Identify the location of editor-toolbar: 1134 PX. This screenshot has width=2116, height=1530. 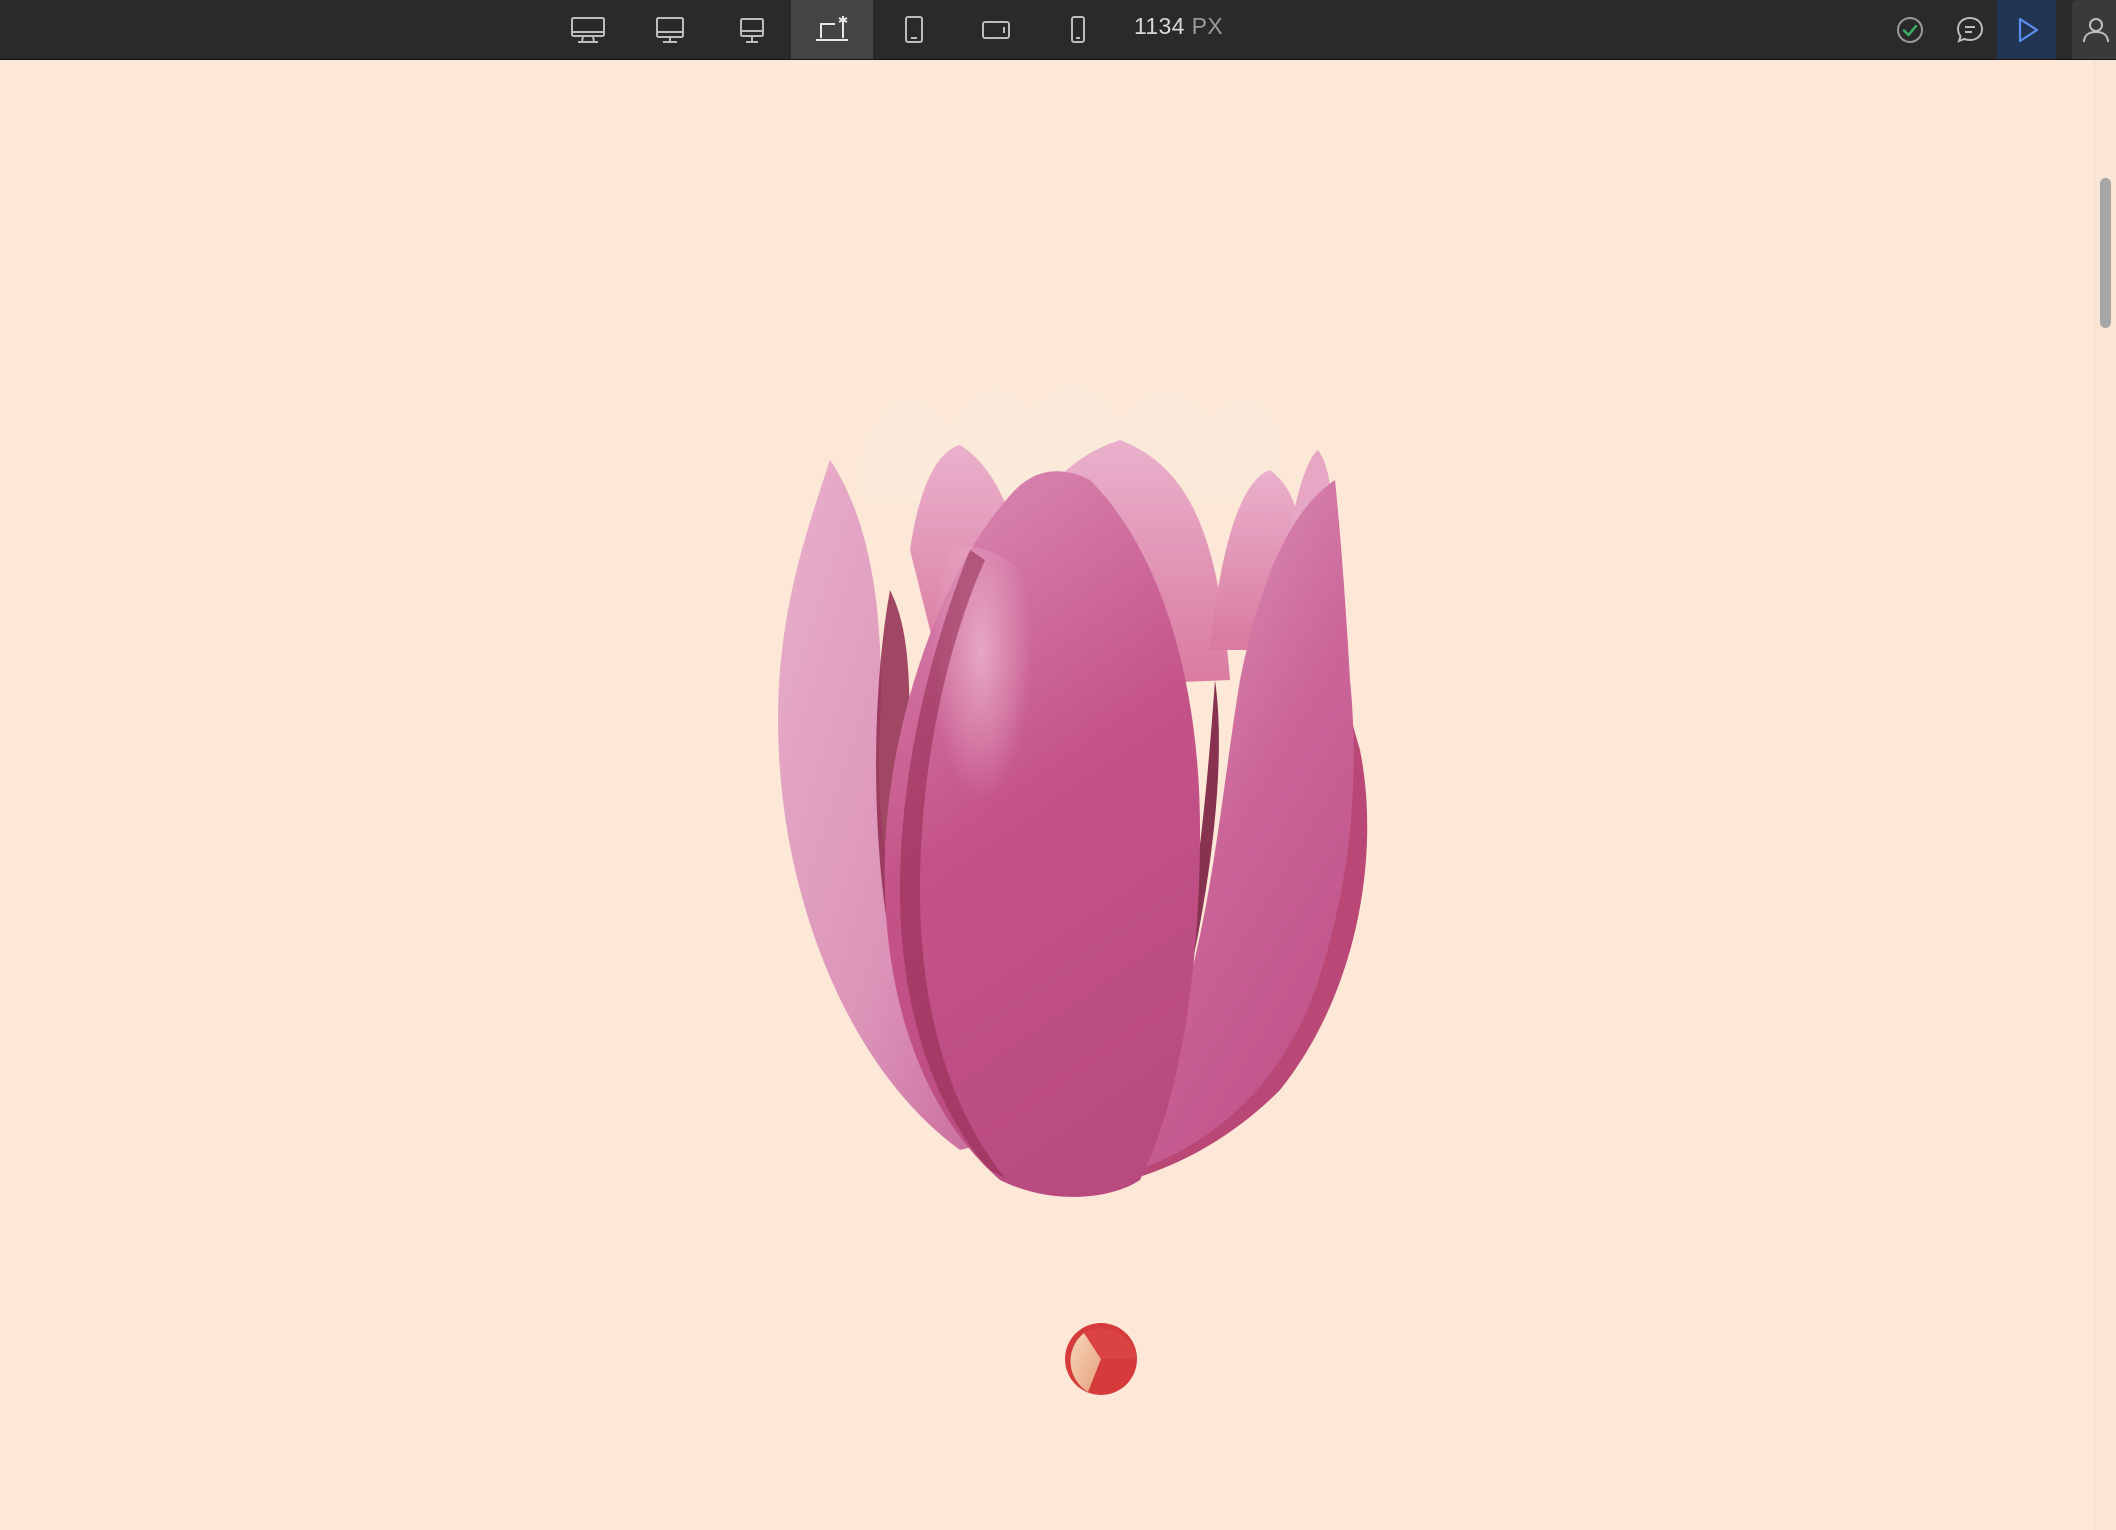
(1058, 30).